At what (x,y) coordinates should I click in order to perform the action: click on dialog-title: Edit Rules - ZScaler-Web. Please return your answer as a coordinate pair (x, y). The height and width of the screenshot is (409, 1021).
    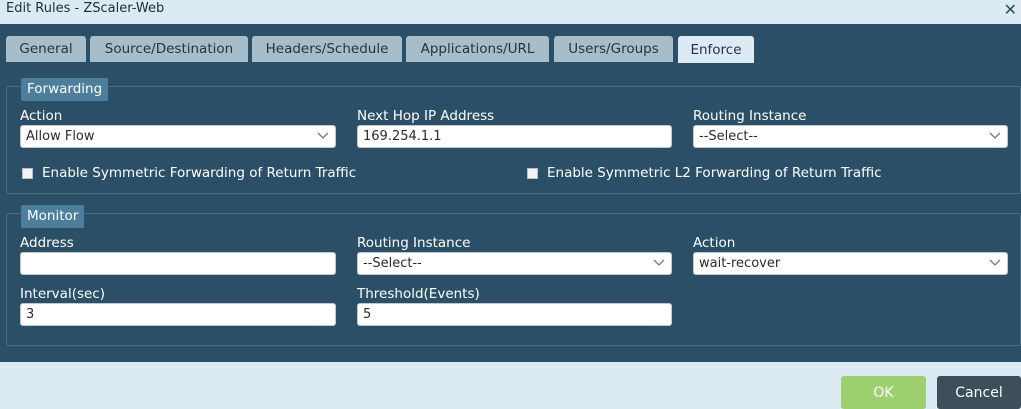
    Looking at the image, I should click on (85, 8).